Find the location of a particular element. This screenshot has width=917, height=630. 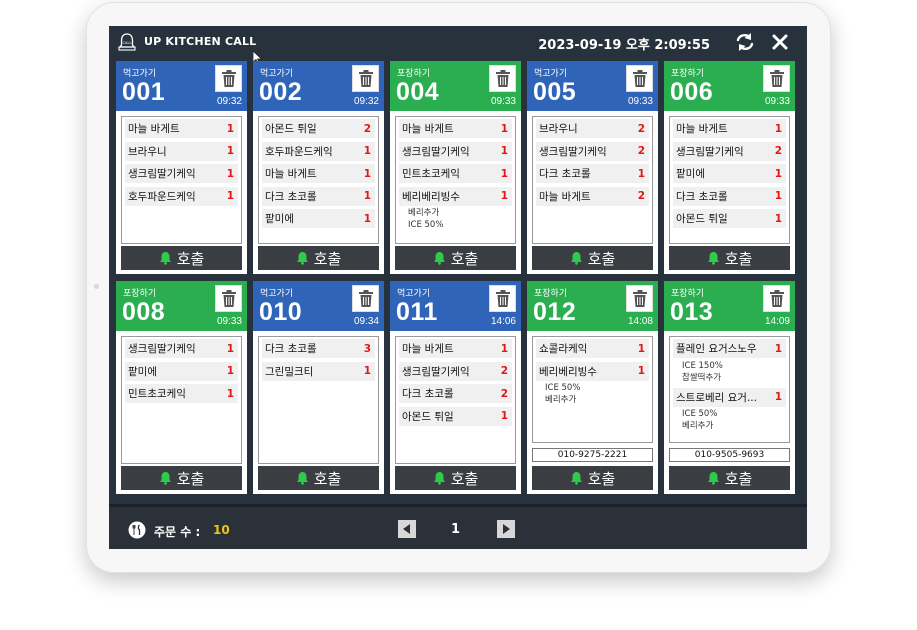

item-name: 생크림딸기케익 is located at coordinates (162, 174).